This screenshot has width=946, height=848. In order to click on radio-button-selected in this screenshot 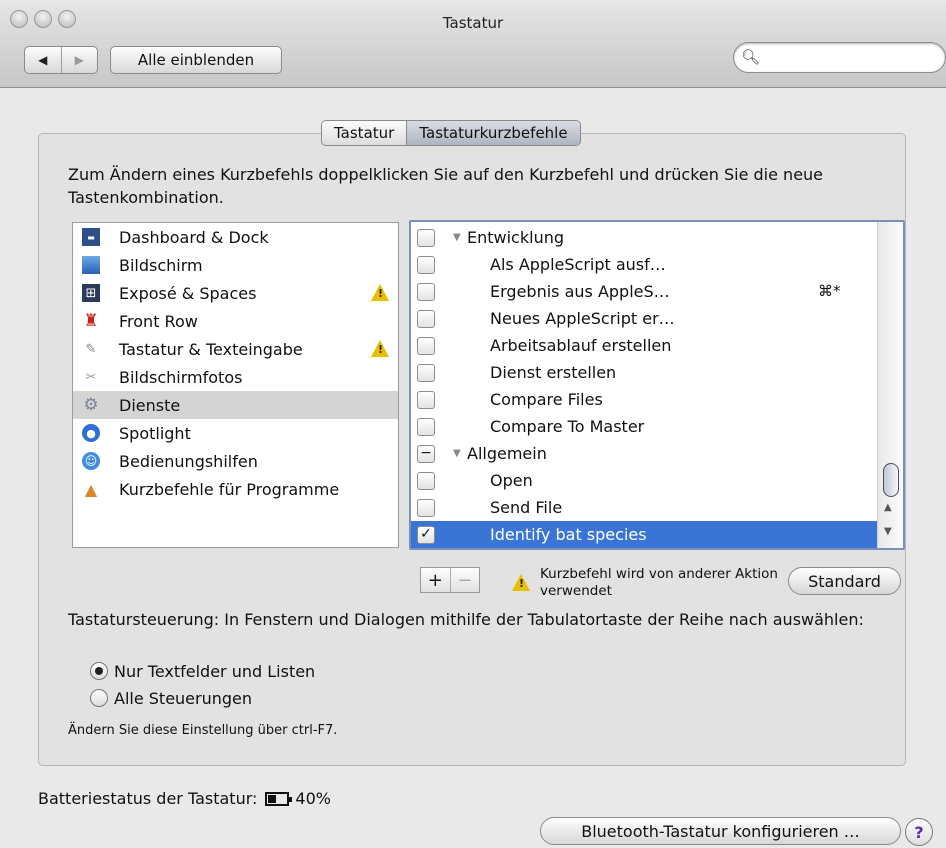, I will do `click(99, 671)`.